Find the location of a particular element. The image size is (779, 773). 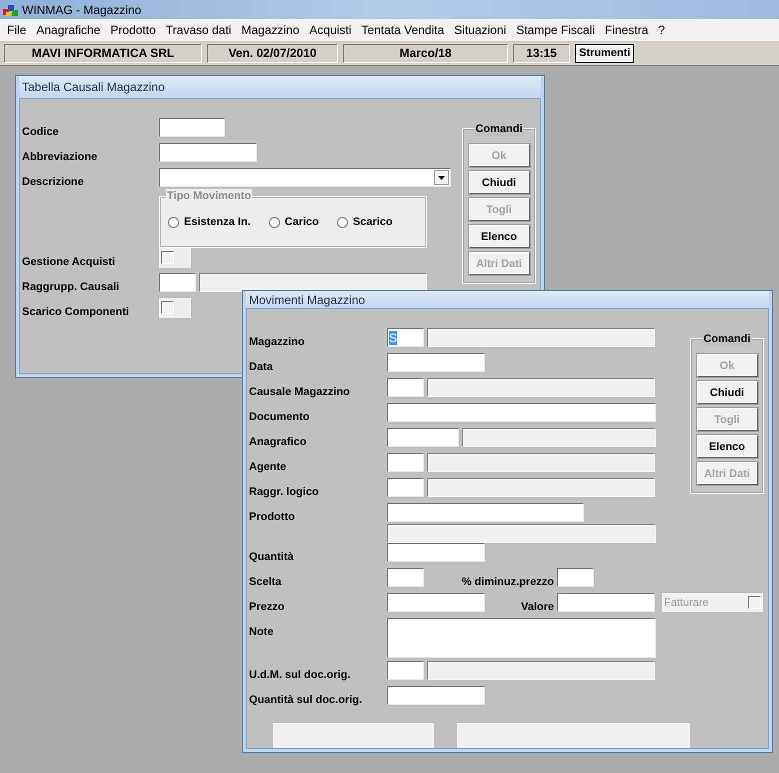

field-label: Scarico Componenti is located at coordinates (75, 312).